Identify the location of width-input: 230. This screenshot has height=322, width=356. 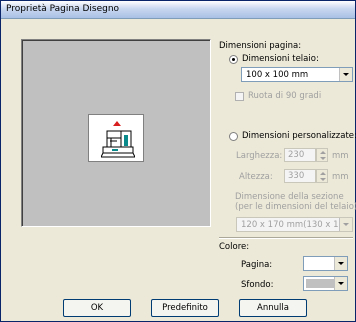
(300, 155).